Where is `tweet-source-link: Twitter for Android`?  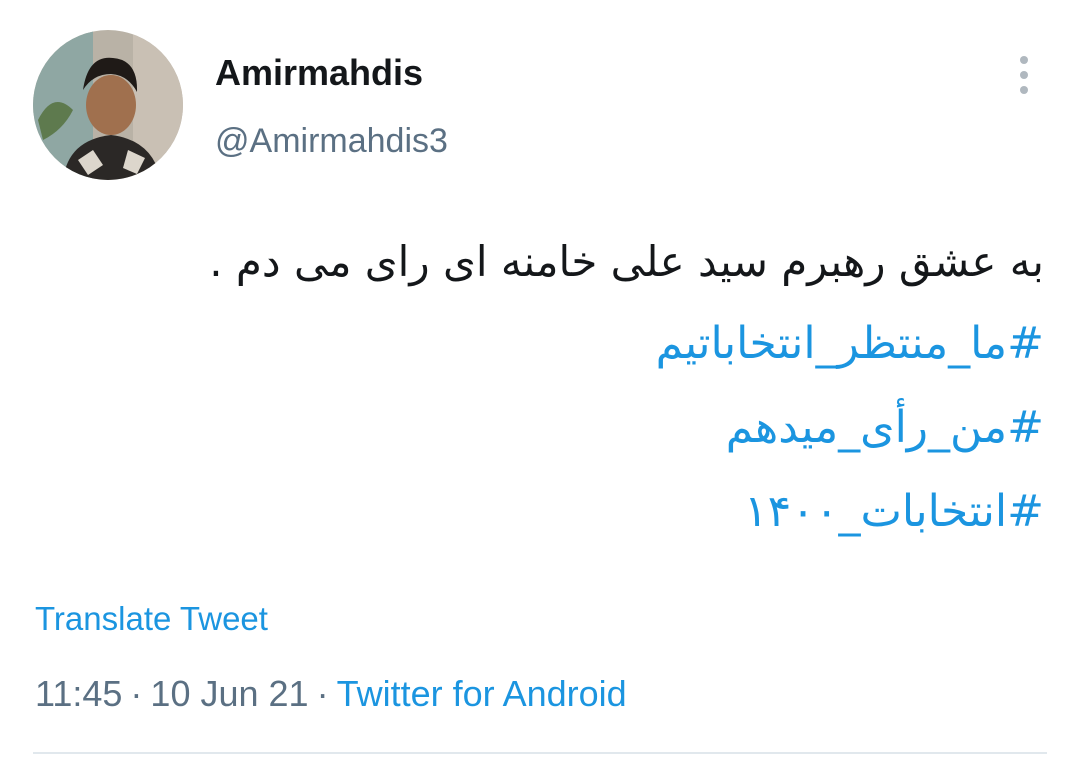 tweet-source-link: Twitter for Android is located at coordinates (482, 693).